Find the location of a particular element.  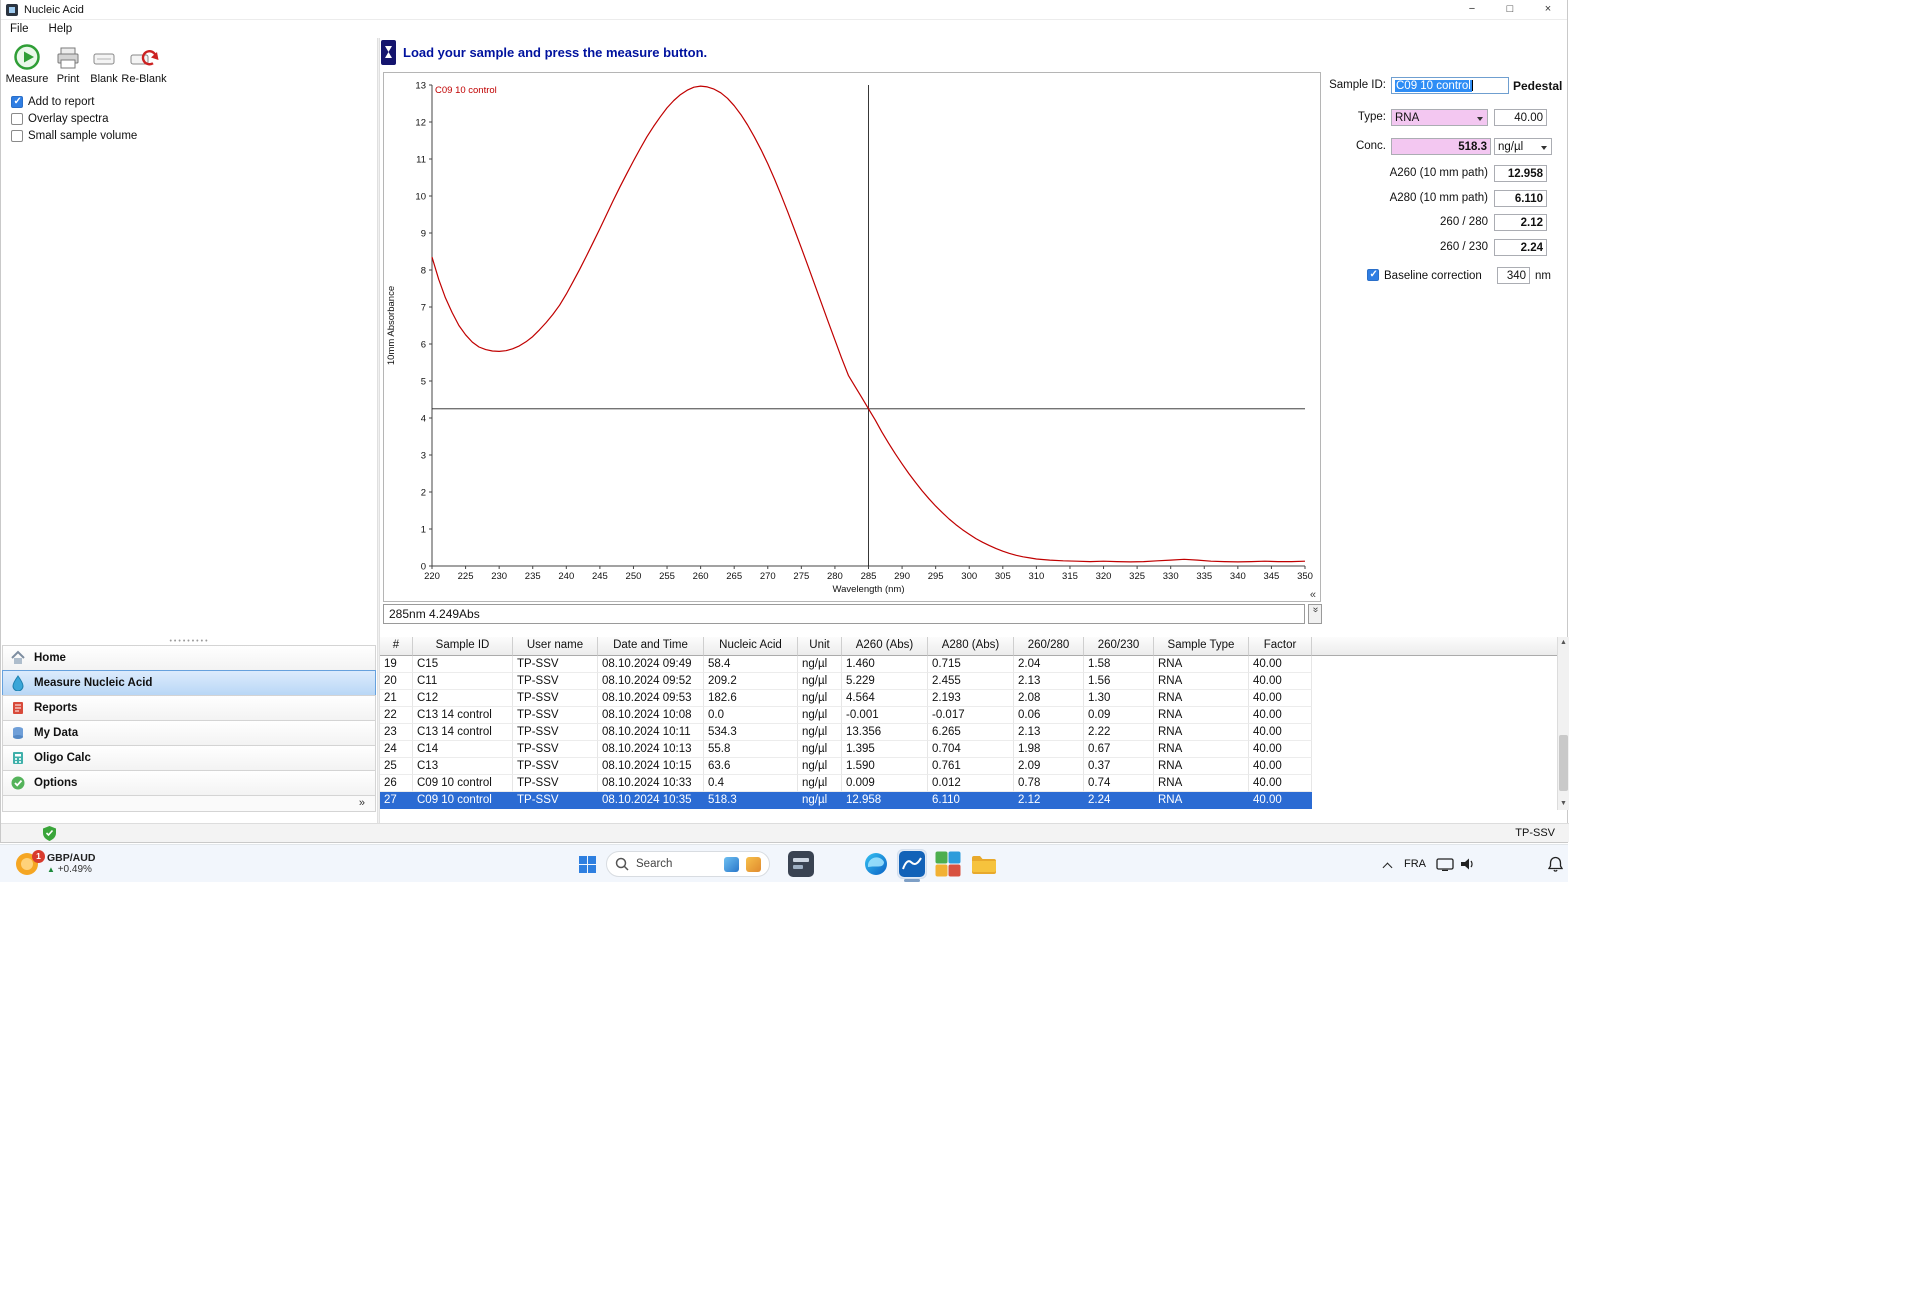

table-cell: 0.704 is located at coordinates (971, 749).